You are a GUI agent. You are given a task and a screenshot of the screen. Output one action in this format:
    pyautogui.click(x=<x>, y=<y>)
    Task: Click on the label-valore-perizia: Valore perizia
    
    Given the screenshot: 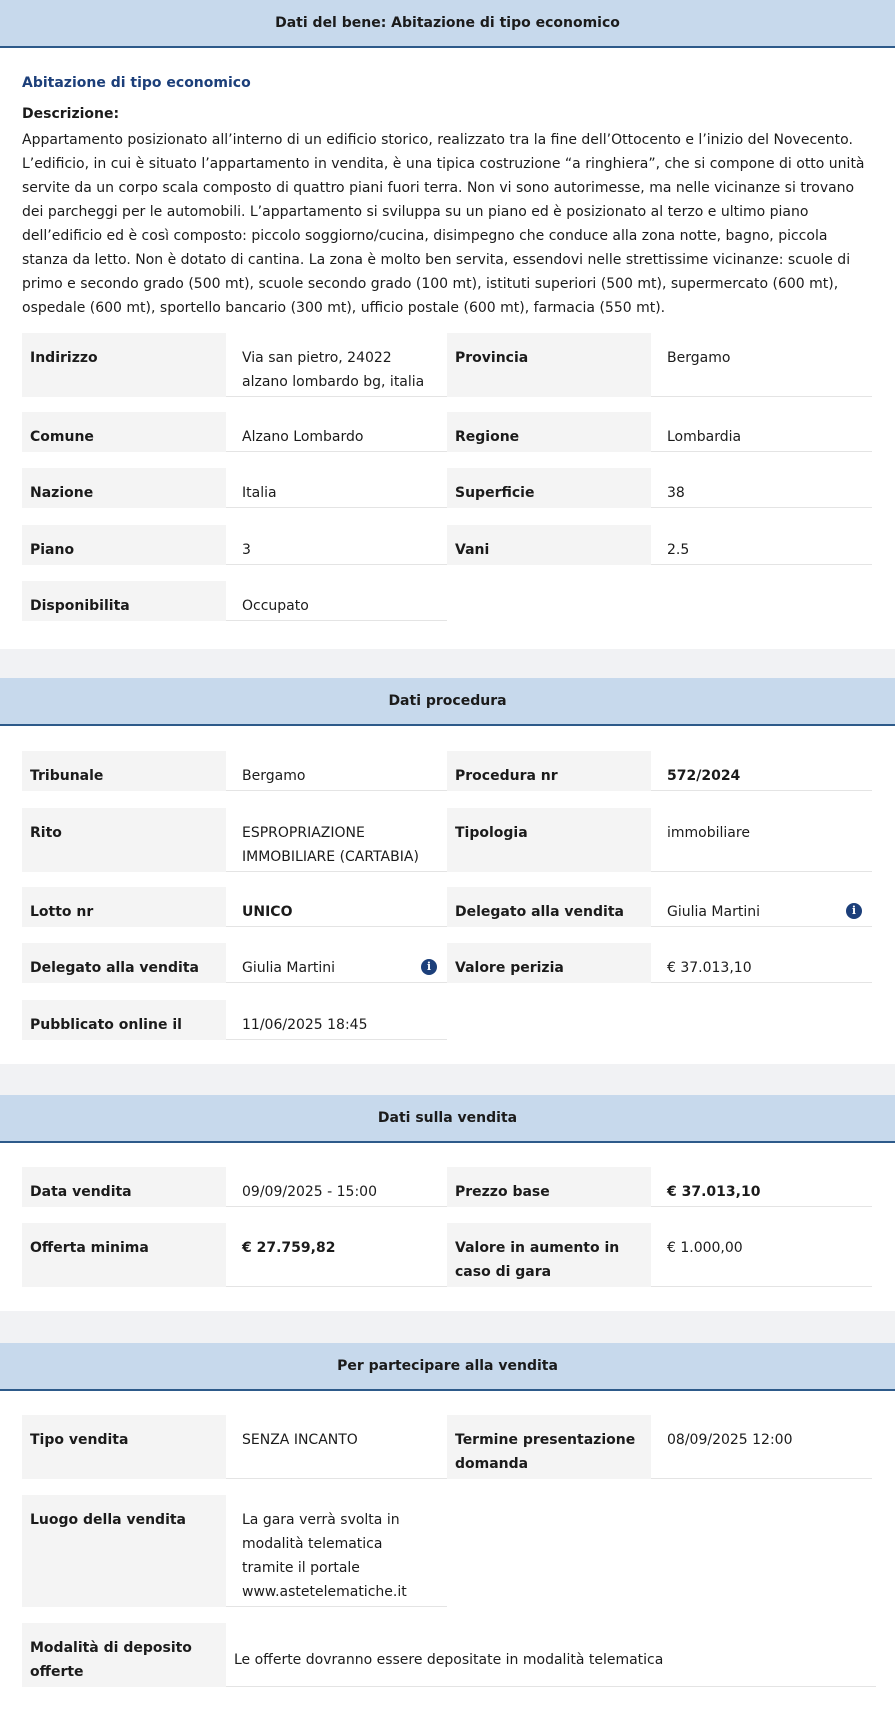 What is the action you would take?
    pyautogui.click(x=549, y=963)
    